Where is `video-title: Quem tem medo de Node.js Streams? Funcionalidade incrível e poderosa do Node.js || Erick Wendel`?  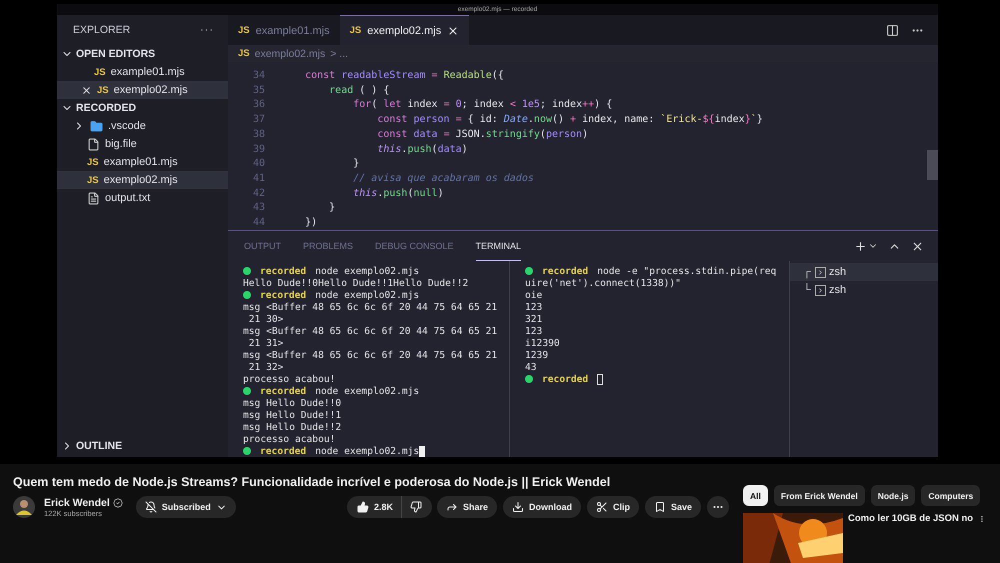 video-title: Quem tem medo de Node.js Streams? Funcionalidade incrível e poderosa do Node.js || Erick Wendel is located at coordinates (312, 482).